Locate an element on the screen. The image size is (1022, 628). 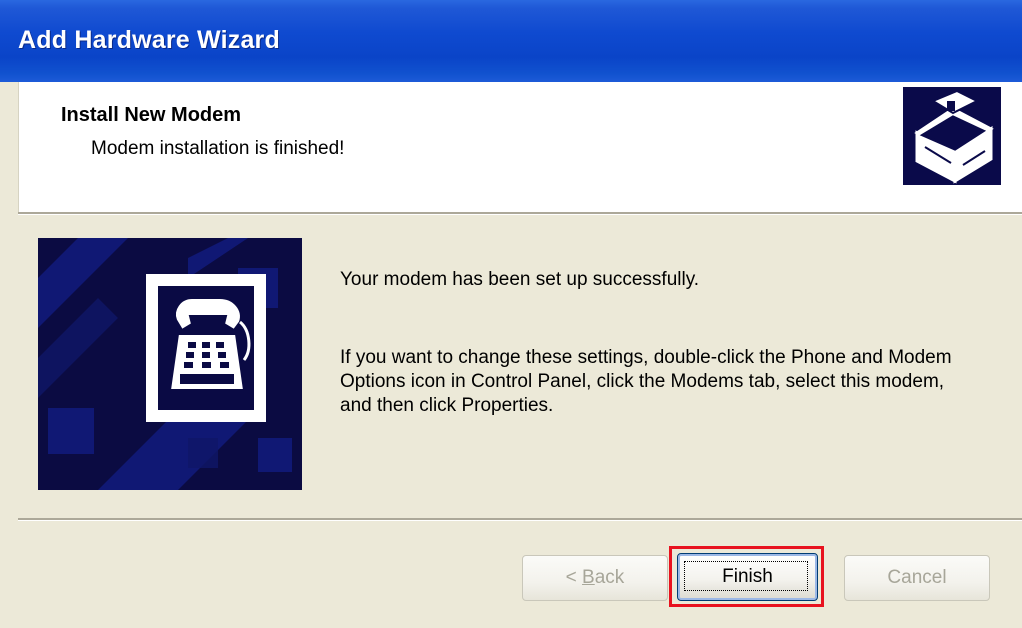
back-button-accelerator: B is located at coordinates (588, 577).